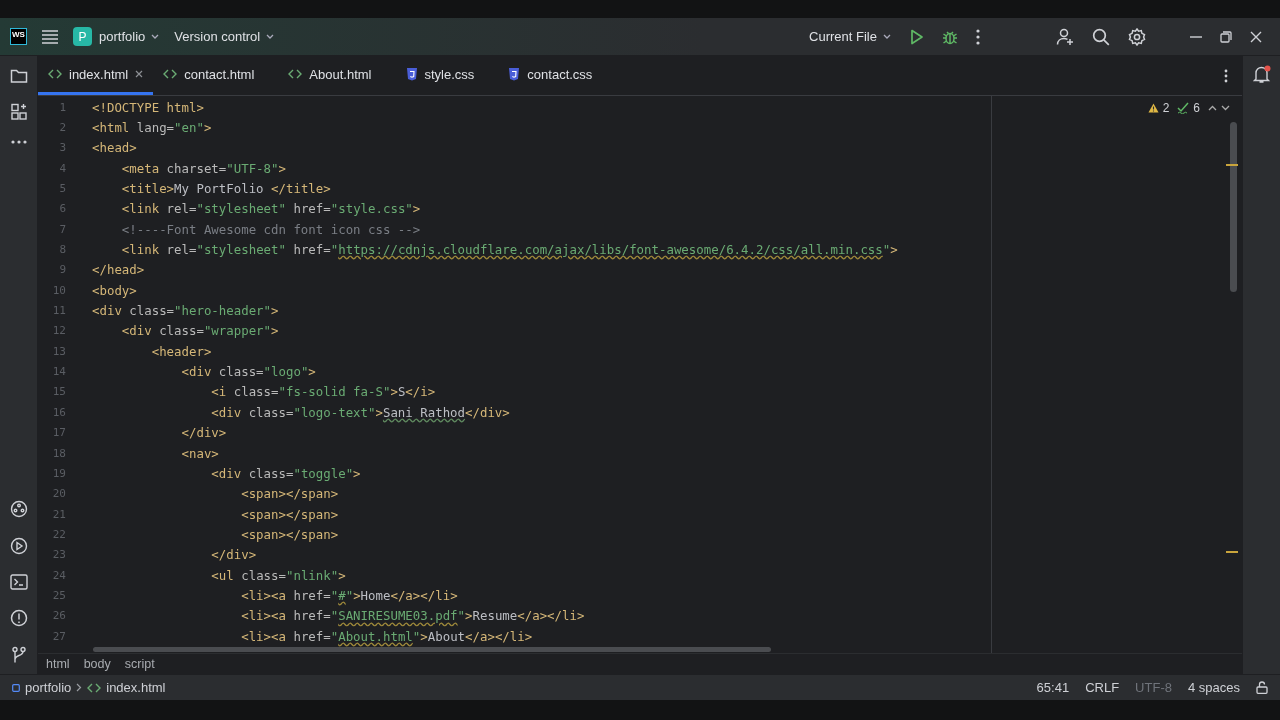 The image size is (1280, 720). I want to click on search-icon, so click(1101, 36).